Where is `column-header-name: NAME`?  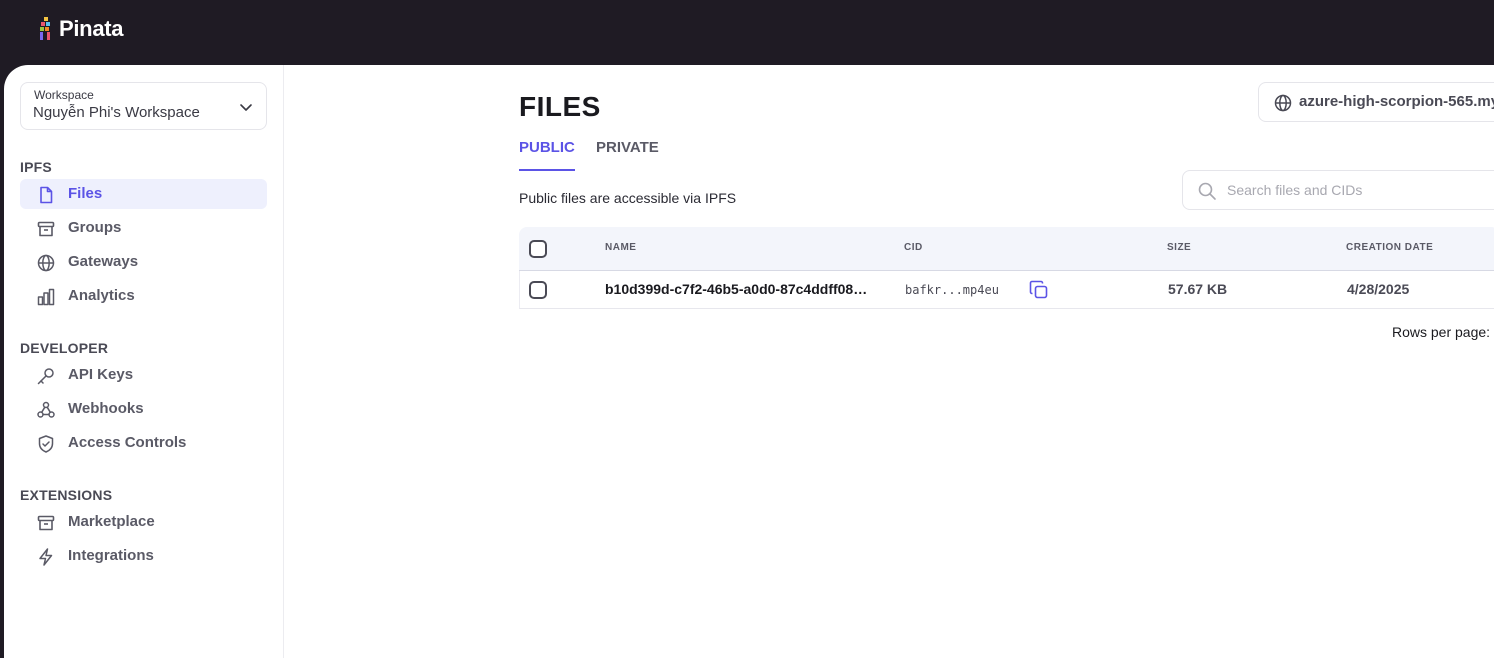
column-header-name: NAME is located at coordinates (620, 247).